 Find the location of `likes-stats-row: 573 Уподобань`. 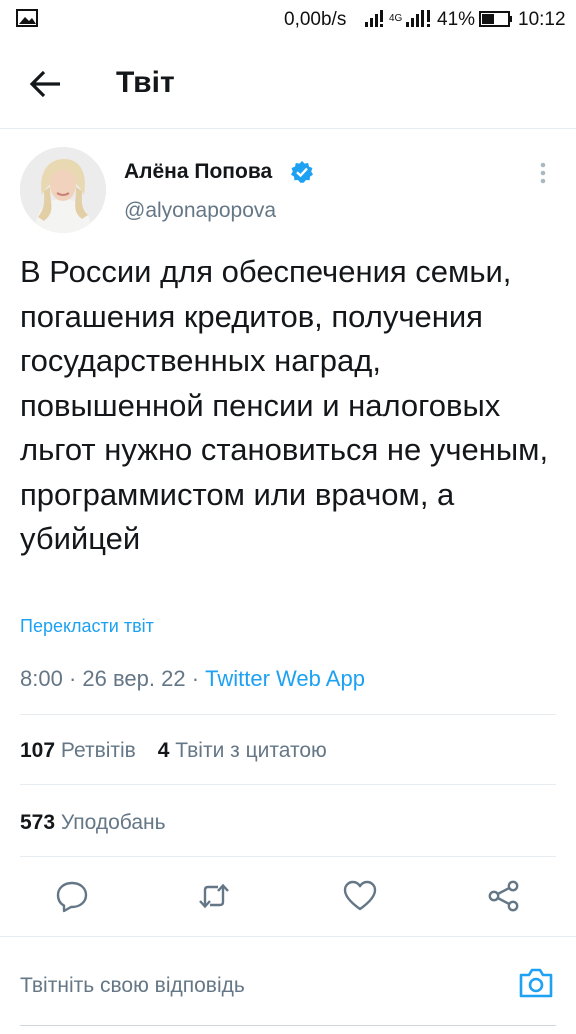

likes-stats-row: 573 Уподобань is located at coordinates (93, 823).